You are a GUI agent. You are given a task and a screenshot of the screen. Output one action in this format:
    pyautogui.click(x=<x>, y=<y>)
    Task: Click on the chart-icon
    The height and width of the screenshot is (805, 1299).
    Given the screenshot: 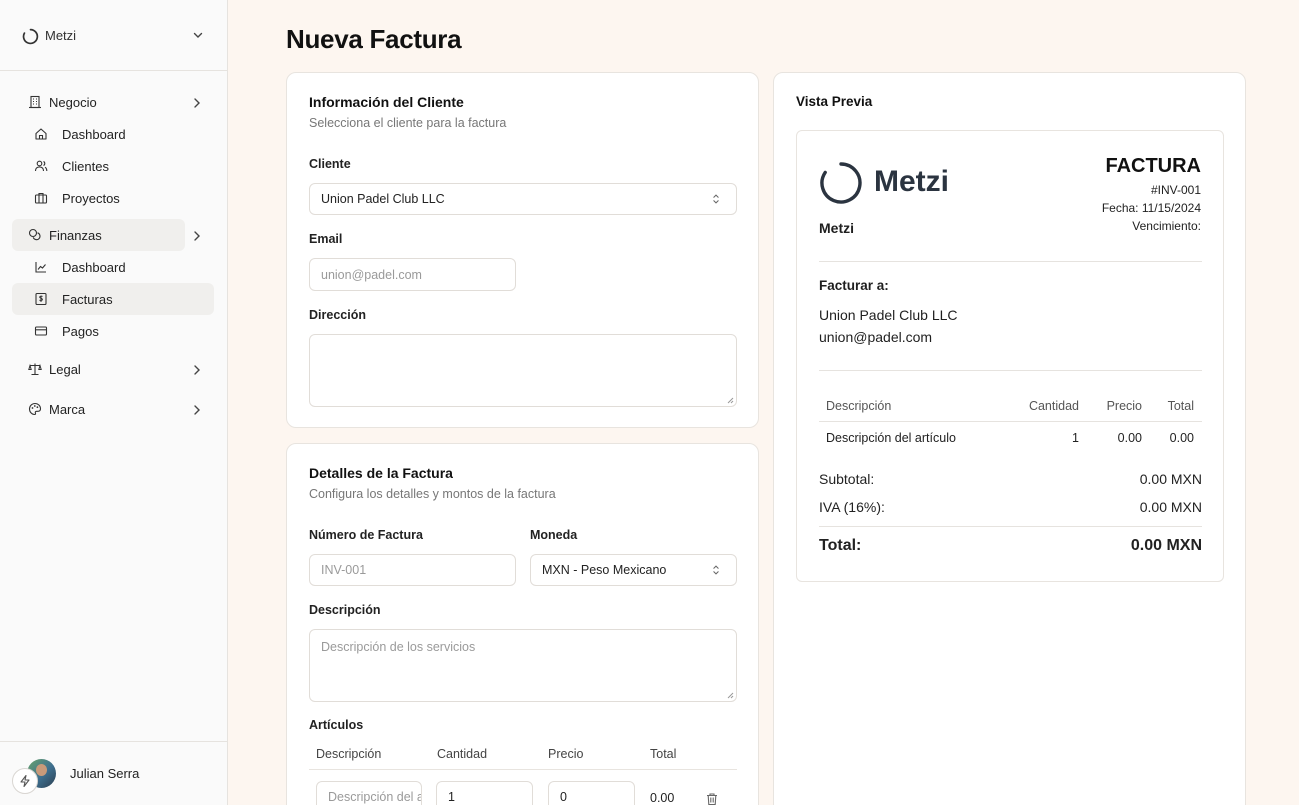 What is the action you would take?
    pyautogui.click(x=41, y=267)
    